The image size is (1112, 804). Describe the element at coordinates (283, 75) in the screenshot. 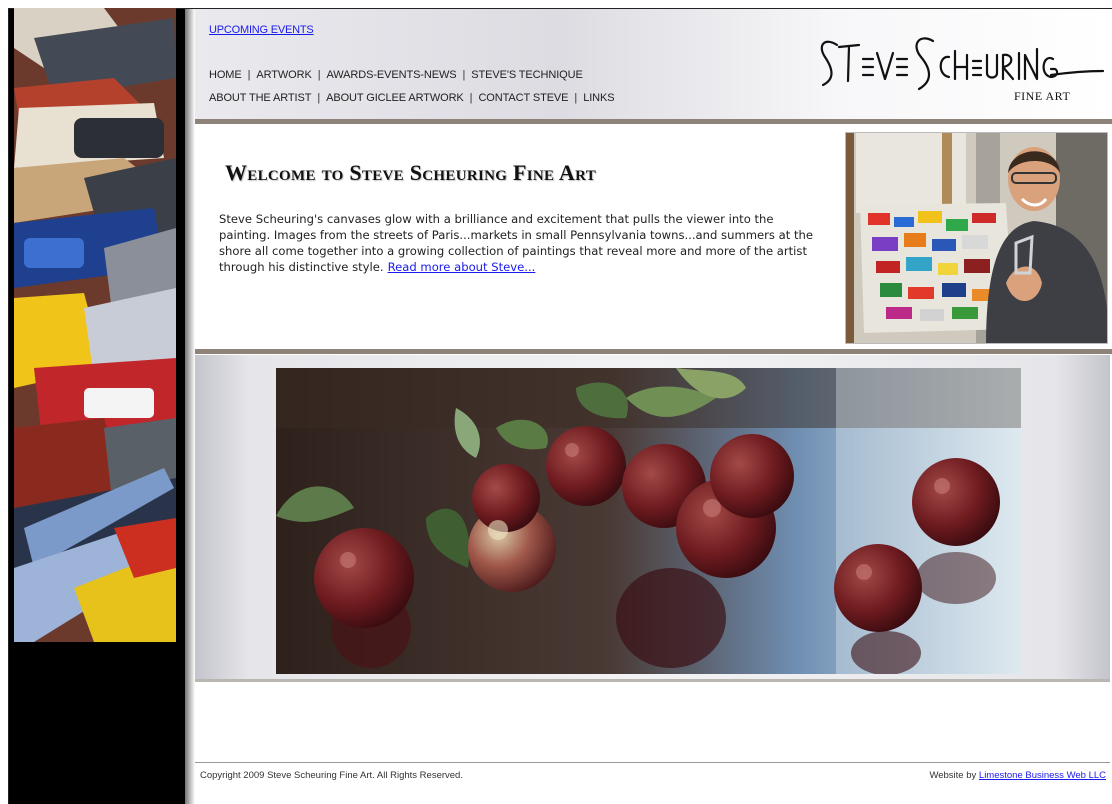

I see `nav-artwork: ARTWORK` at that location.